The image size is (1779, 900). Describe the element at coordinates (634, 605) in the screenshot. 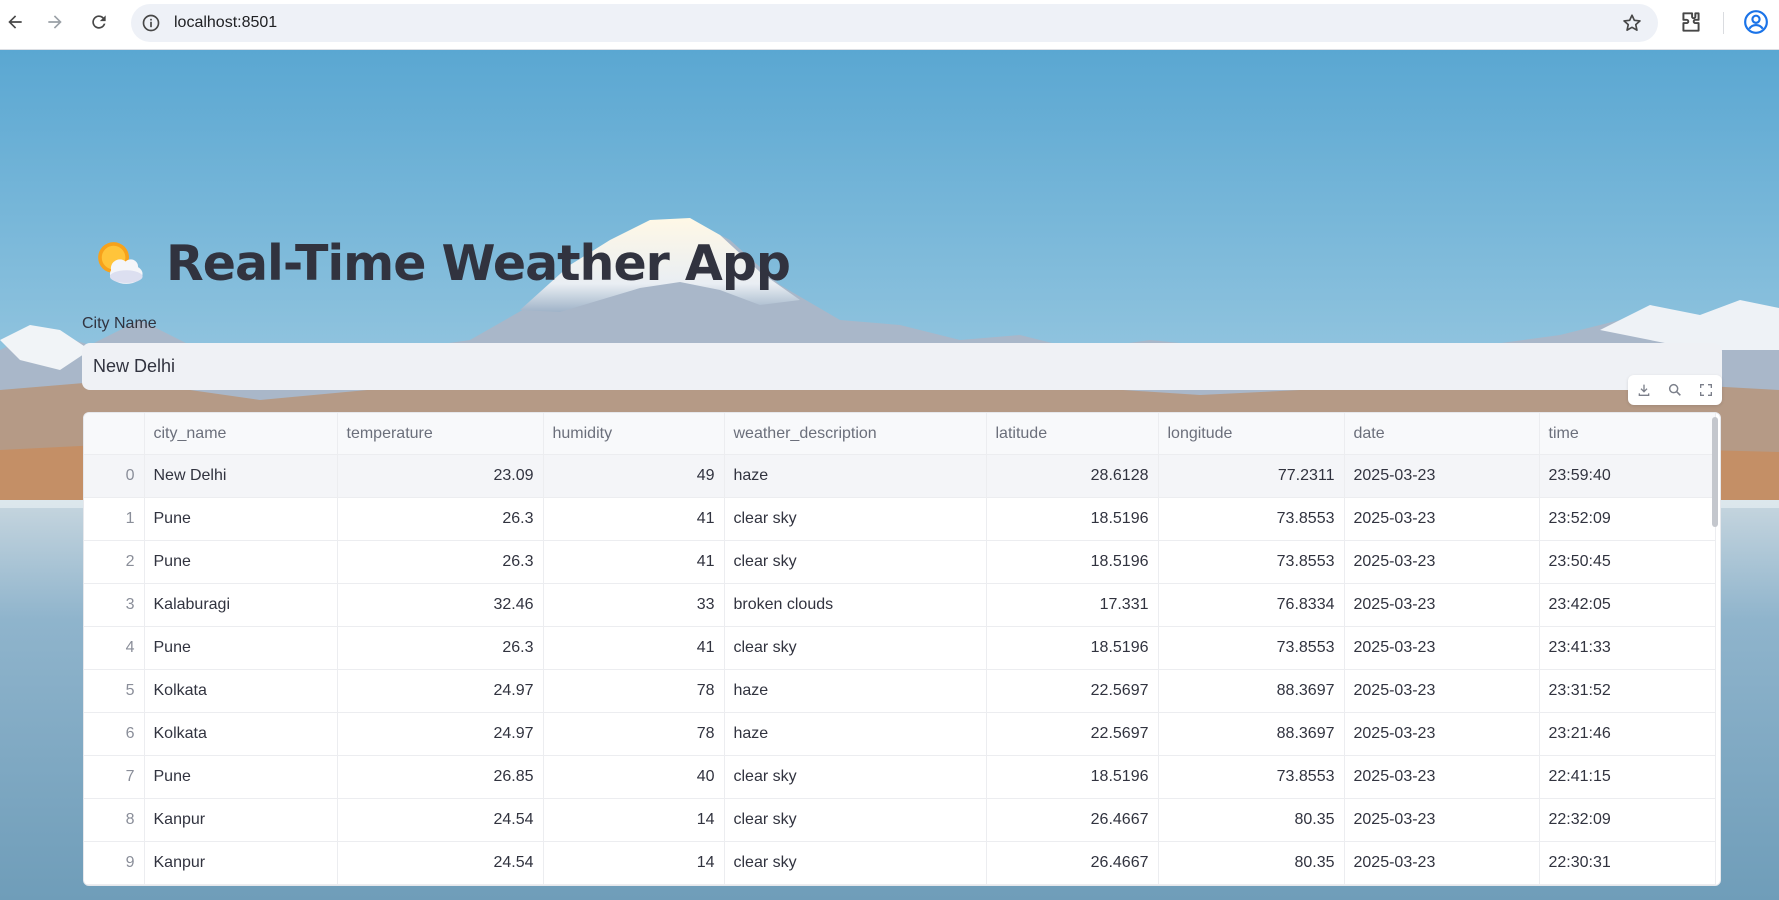

I see `cell-humidity: 33` at that location.